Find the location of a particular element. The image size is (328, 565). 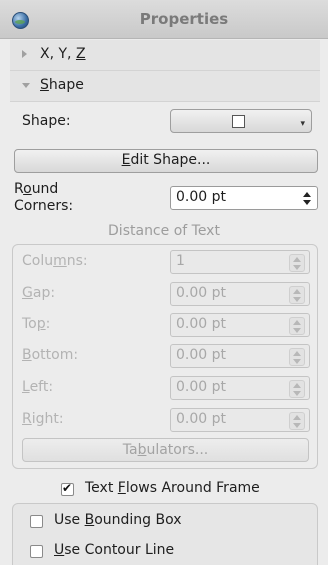

bottom-spinbox: 0.00 pt is located at coordinates (240, 356).